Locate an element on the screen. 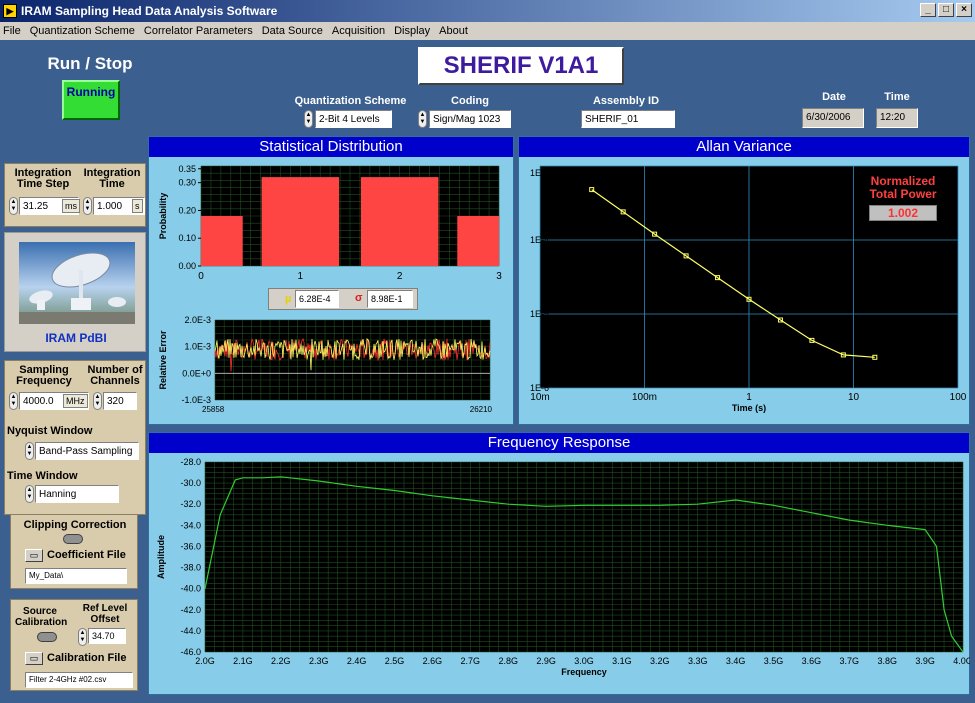  freq-x-tick: 3.5G is located at coordinates (774, 661).